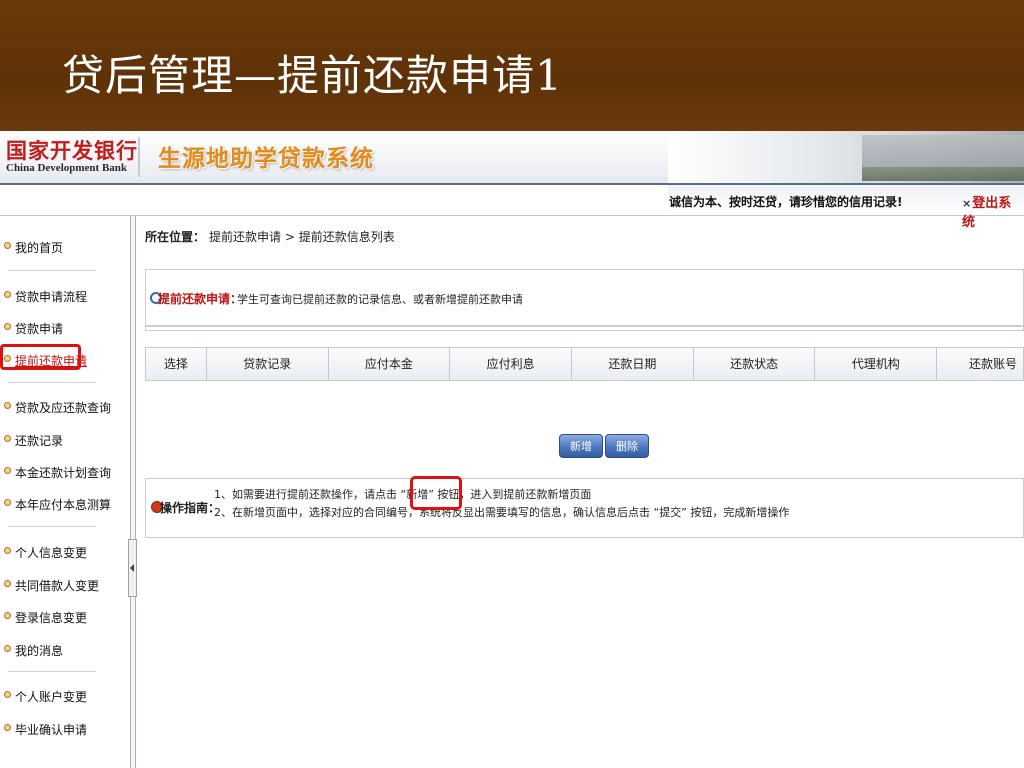 This screenshot has height=768, width=1024. Describe the element at coordinates (57, 586) in the screenshot. I see `sidebar-item-label: 共同借款人变更` at that location.